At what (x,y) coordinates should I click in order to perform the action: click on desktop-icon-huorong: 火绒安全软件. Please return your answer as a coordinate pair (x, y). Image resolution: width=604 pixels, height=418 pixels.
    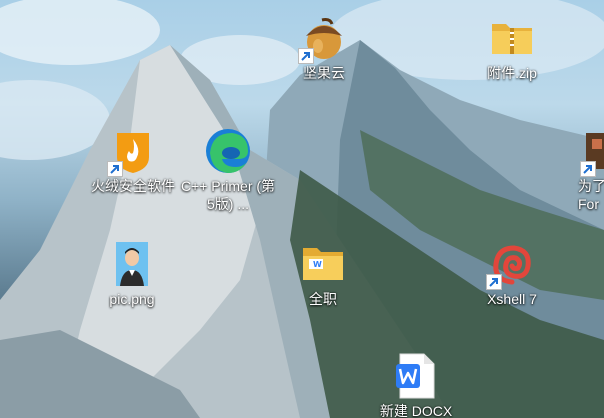
    Looking at the image, I should click on (133, 161).